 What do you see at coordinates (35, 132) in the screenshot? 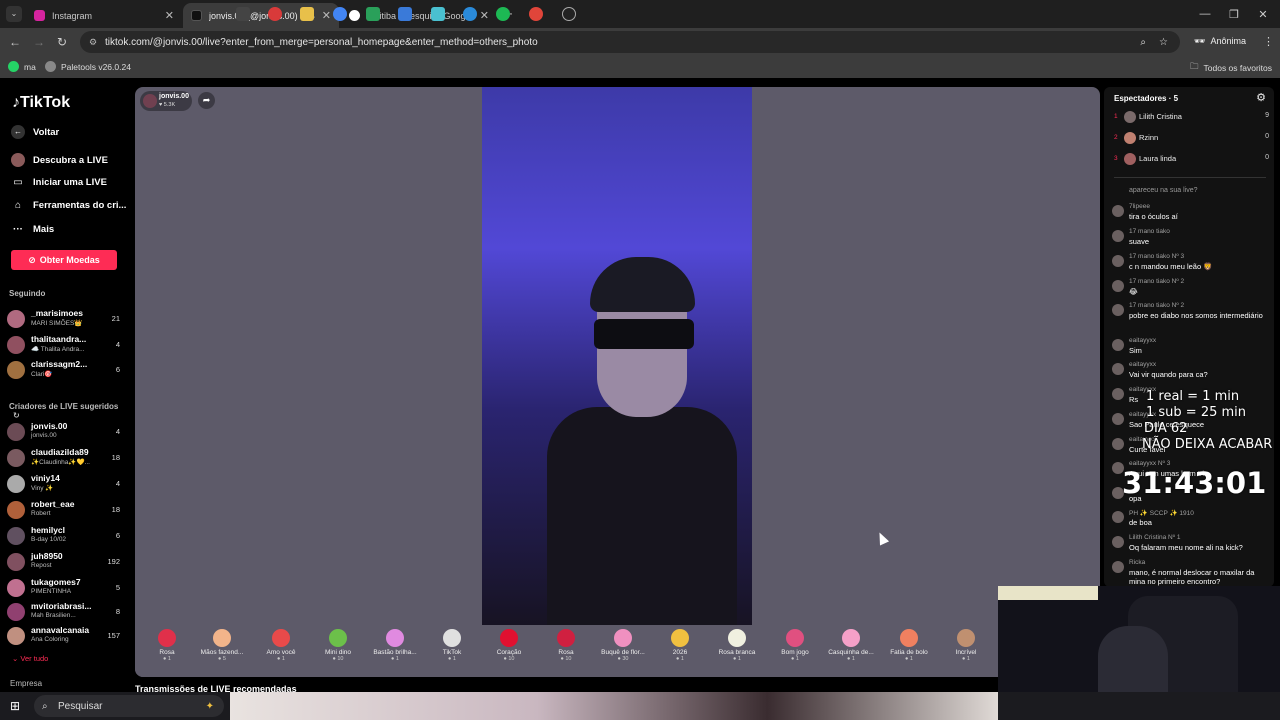
I see `menu-back: ← Voltar` at bounding box center [35, 132].